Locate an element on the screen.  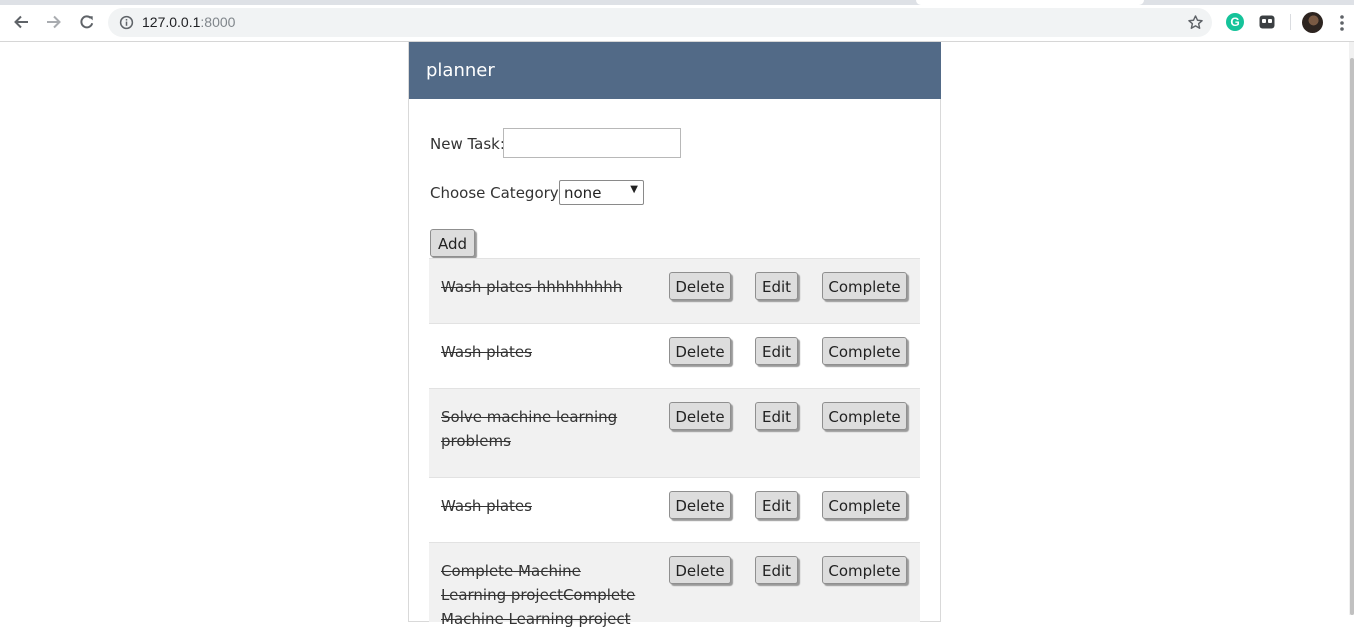
arrow-right-icon is located at coordinates (54, 22).